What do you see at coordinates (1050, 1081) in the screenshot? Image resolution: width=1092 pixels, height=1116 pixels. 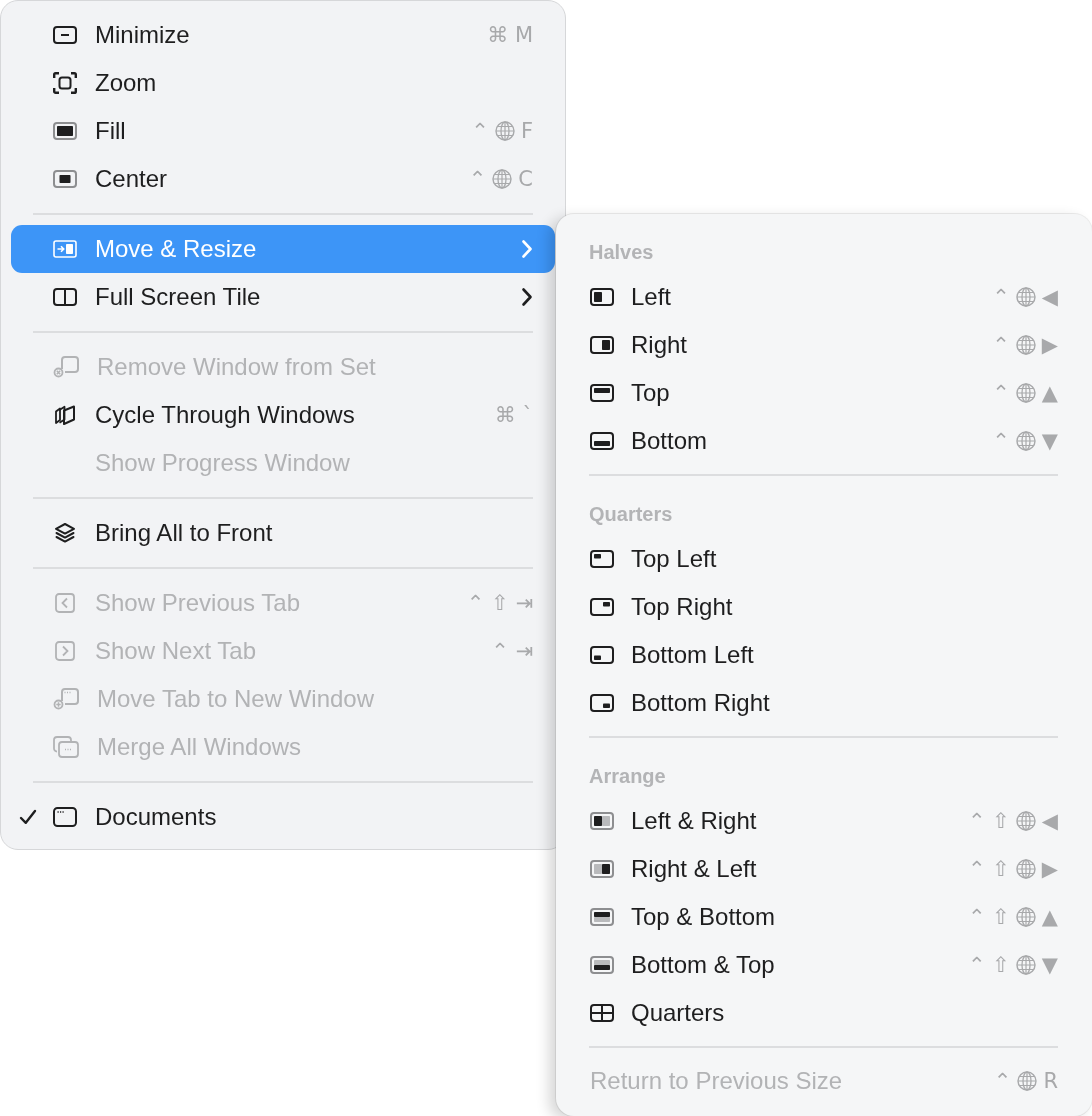 I see `shortcut-text: R` at bounding box center [1050, 1081].